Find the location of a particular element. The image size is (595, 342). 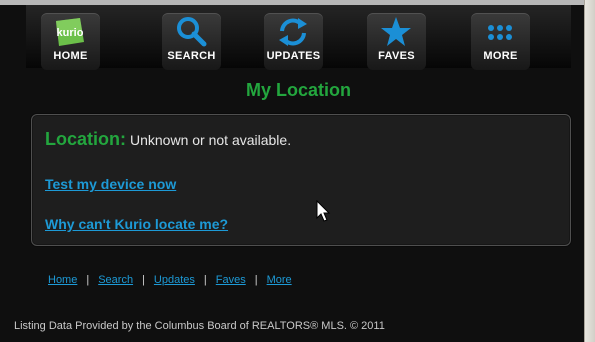

footer-link-more: More is located at coordinates (279, 280).